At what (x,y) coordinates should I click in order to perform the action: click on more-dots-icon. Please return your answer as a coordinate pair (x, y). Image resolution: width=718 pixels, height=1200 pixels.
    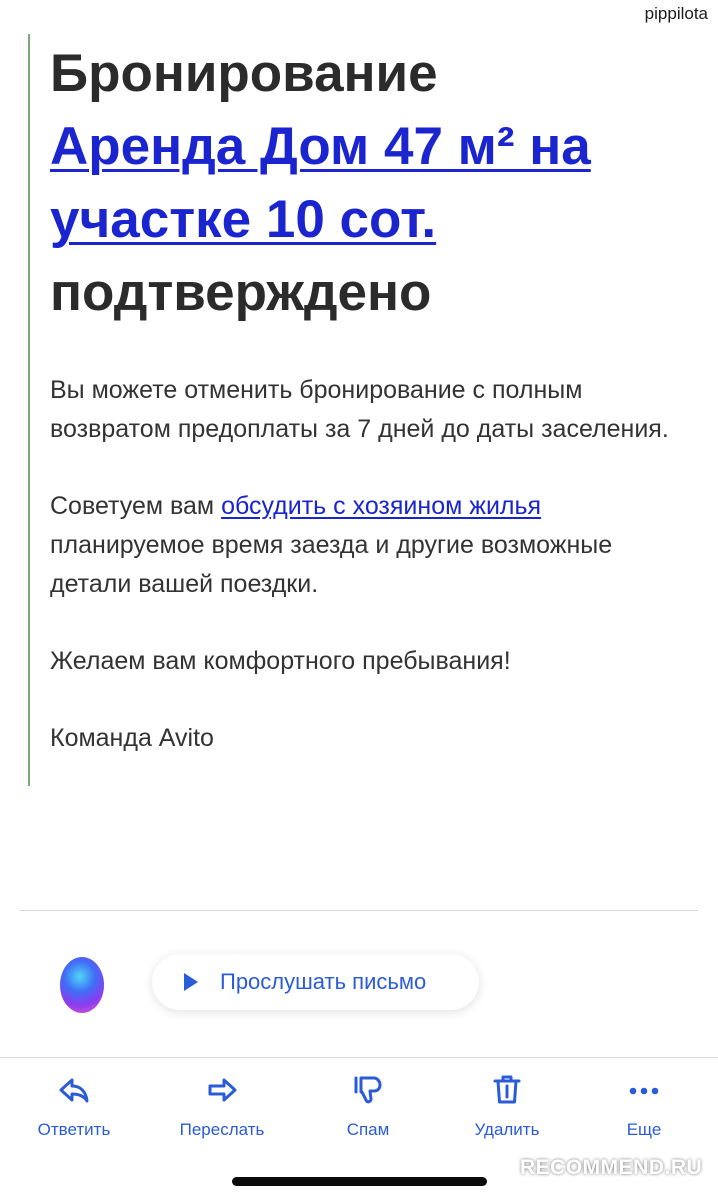
    Looking at the image, I should click on (644, 1091).